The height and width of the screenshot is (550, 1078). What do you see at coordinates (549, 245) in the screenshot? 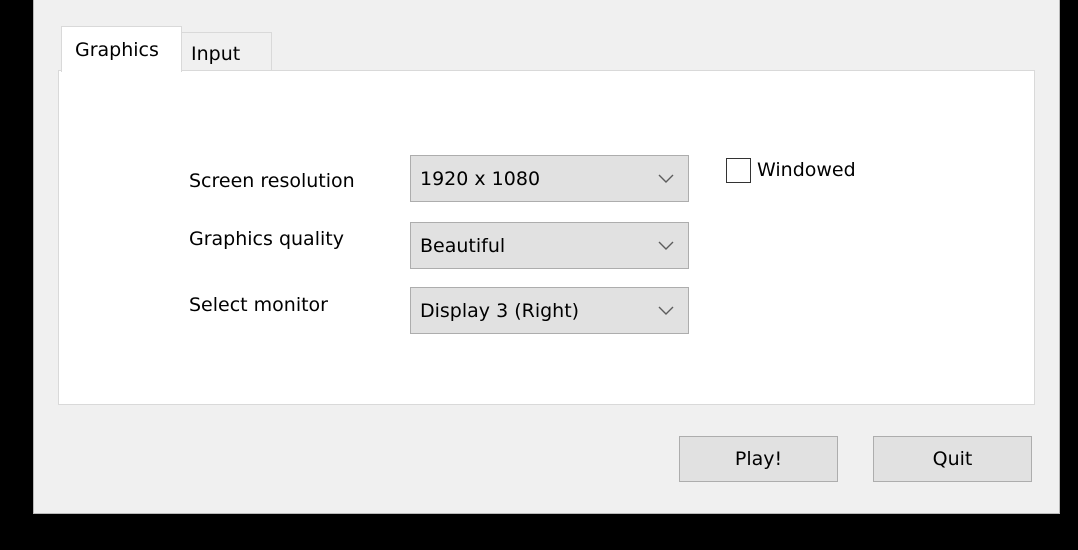
I see `graphics-quality-select: Beautiful` at bounding box center [549, 245].